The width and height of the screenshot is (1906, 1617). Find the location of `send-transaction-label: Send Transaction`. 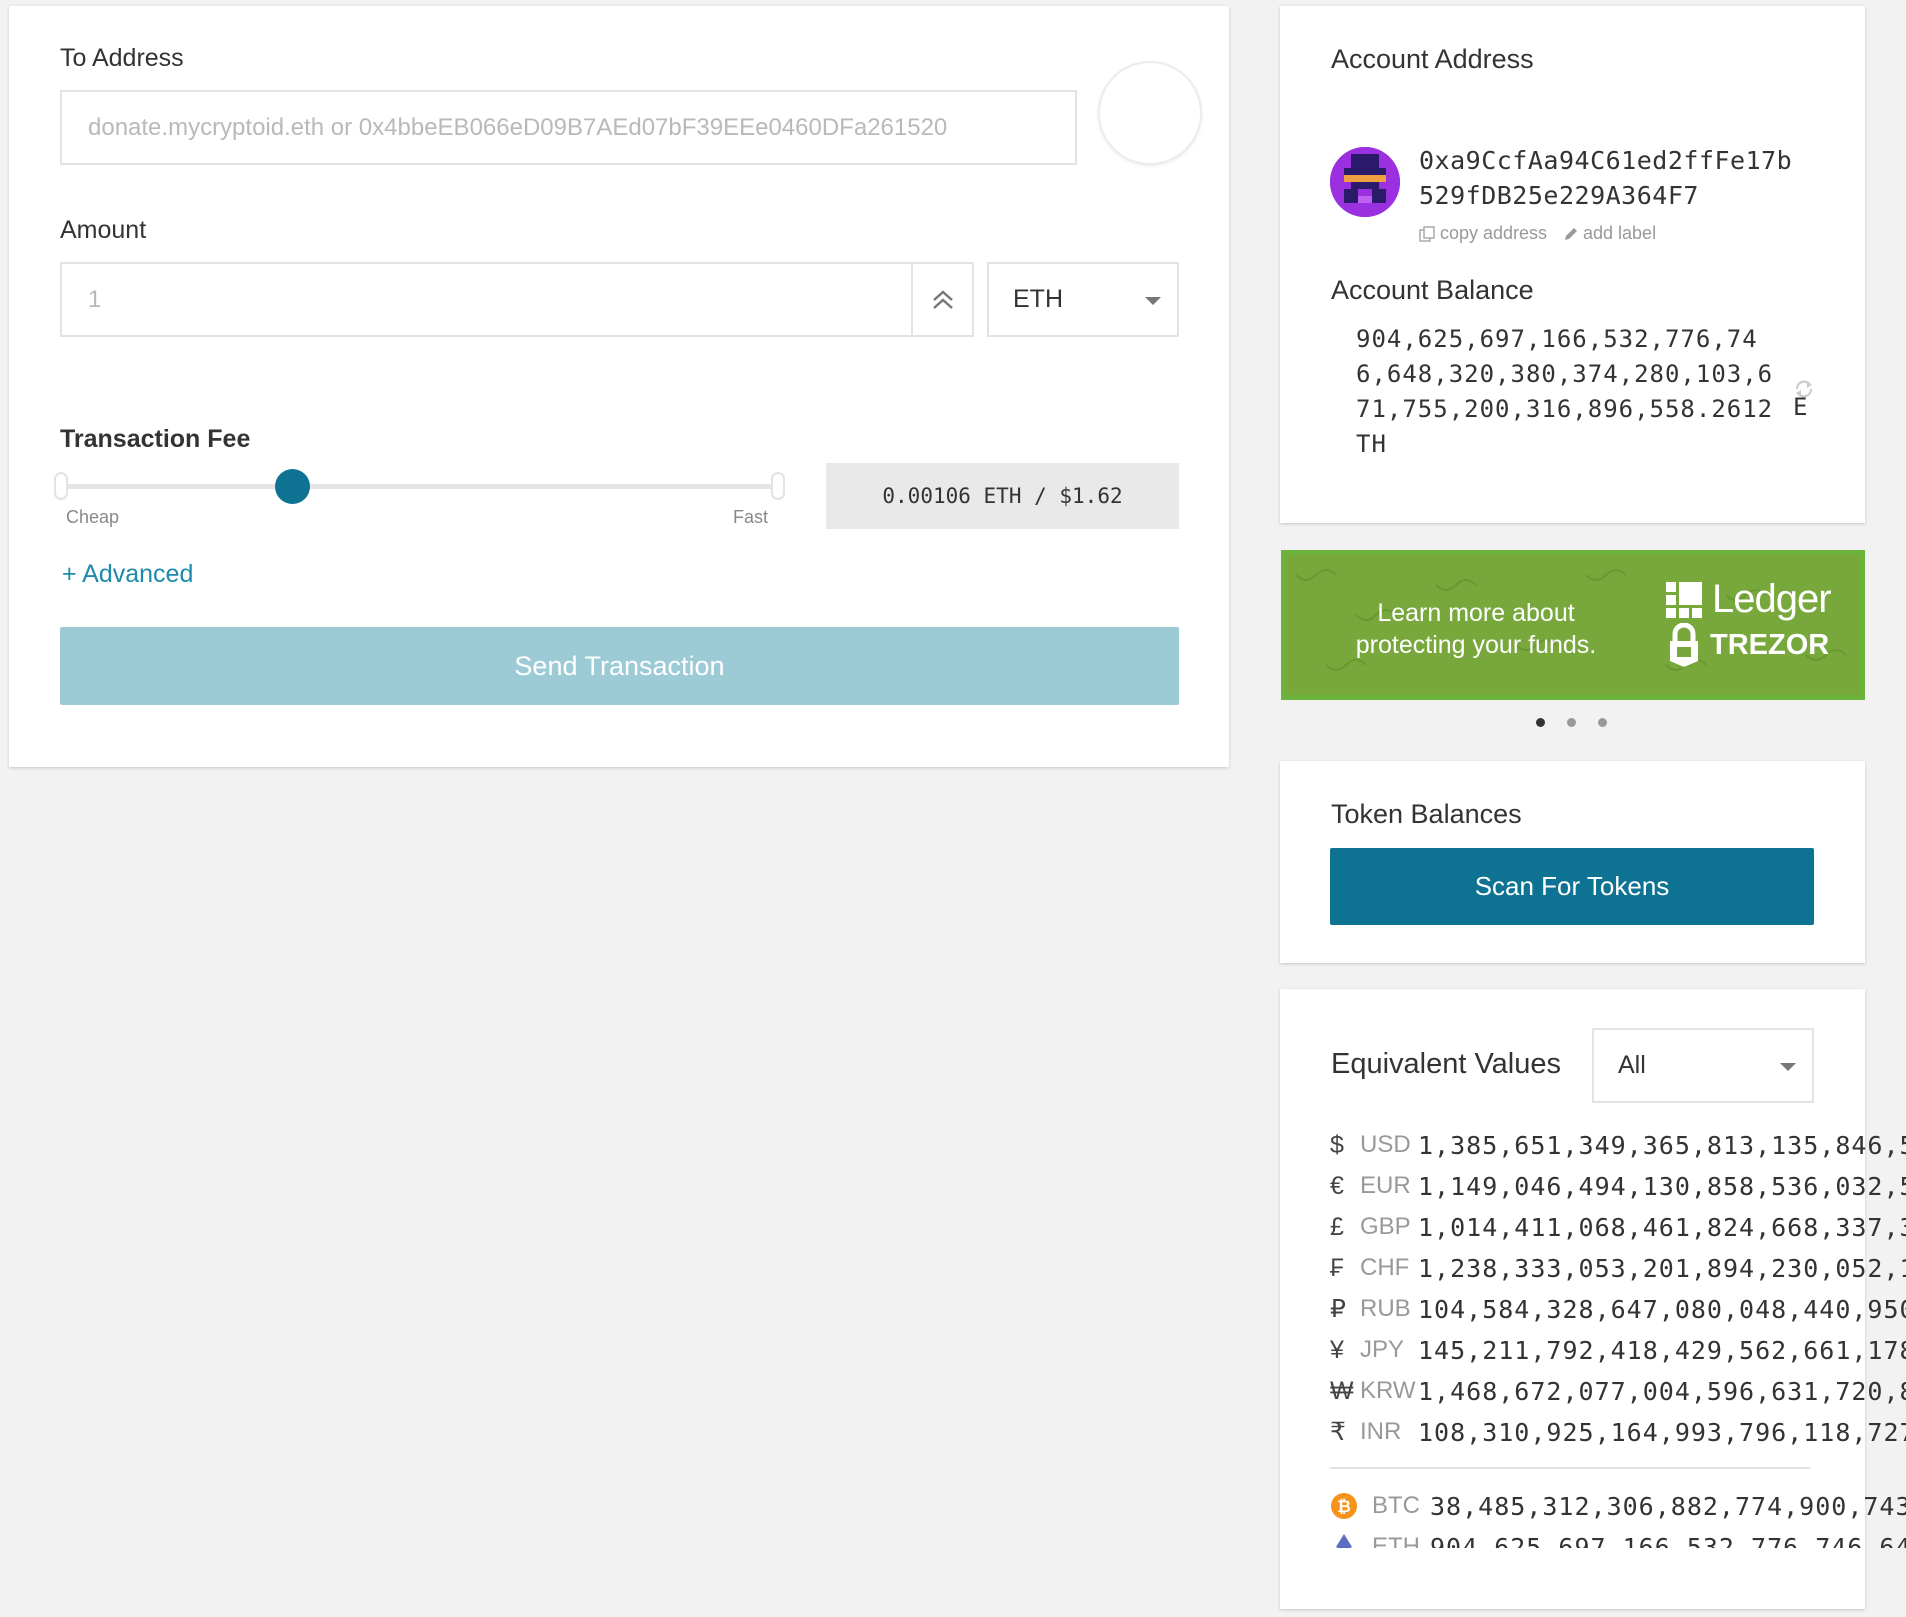

send-transaction-label: Send Transaction is located at coordinates (619, 665).